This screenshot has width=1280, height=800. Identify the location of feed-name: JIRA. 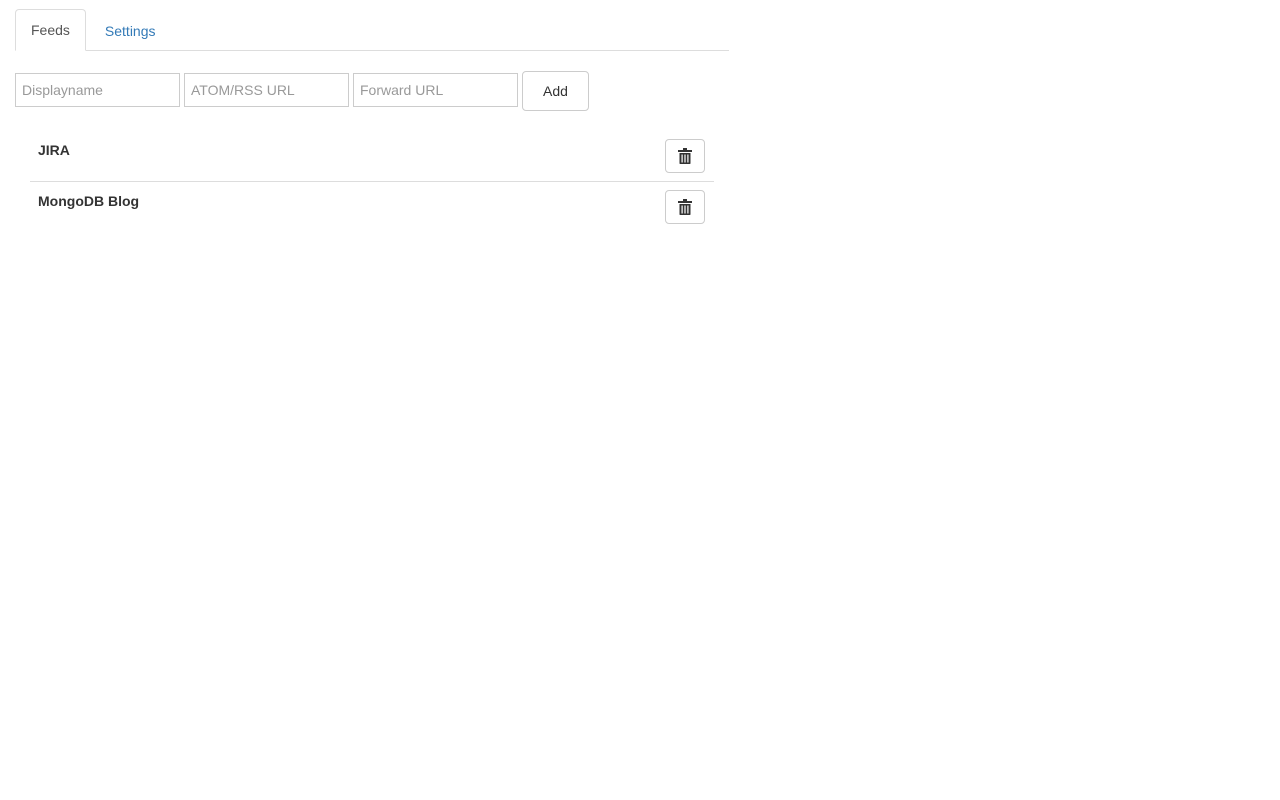
(54, 150).